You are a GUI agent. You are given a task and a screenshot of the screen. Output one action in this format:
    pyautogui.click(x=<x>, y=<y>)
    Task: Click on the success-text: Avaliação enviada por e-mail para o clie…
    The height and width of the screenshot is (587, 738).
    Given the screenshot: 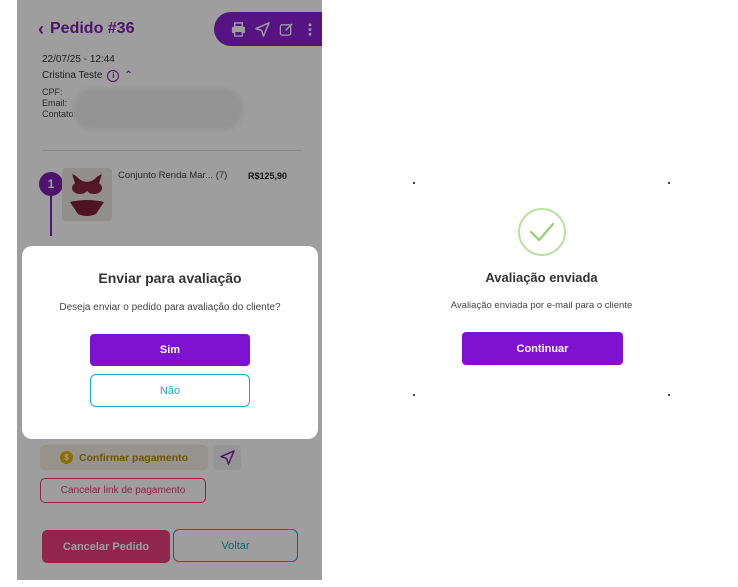 What is the action you would take?
    pyautogui.click(x=541, y=305)
    